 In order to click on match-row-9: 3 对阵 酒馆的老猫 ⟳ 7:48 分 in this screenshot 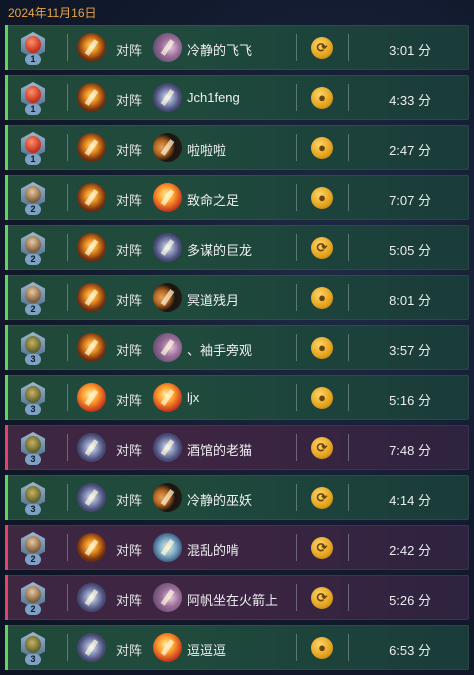, I will do `click(237, 447)`.